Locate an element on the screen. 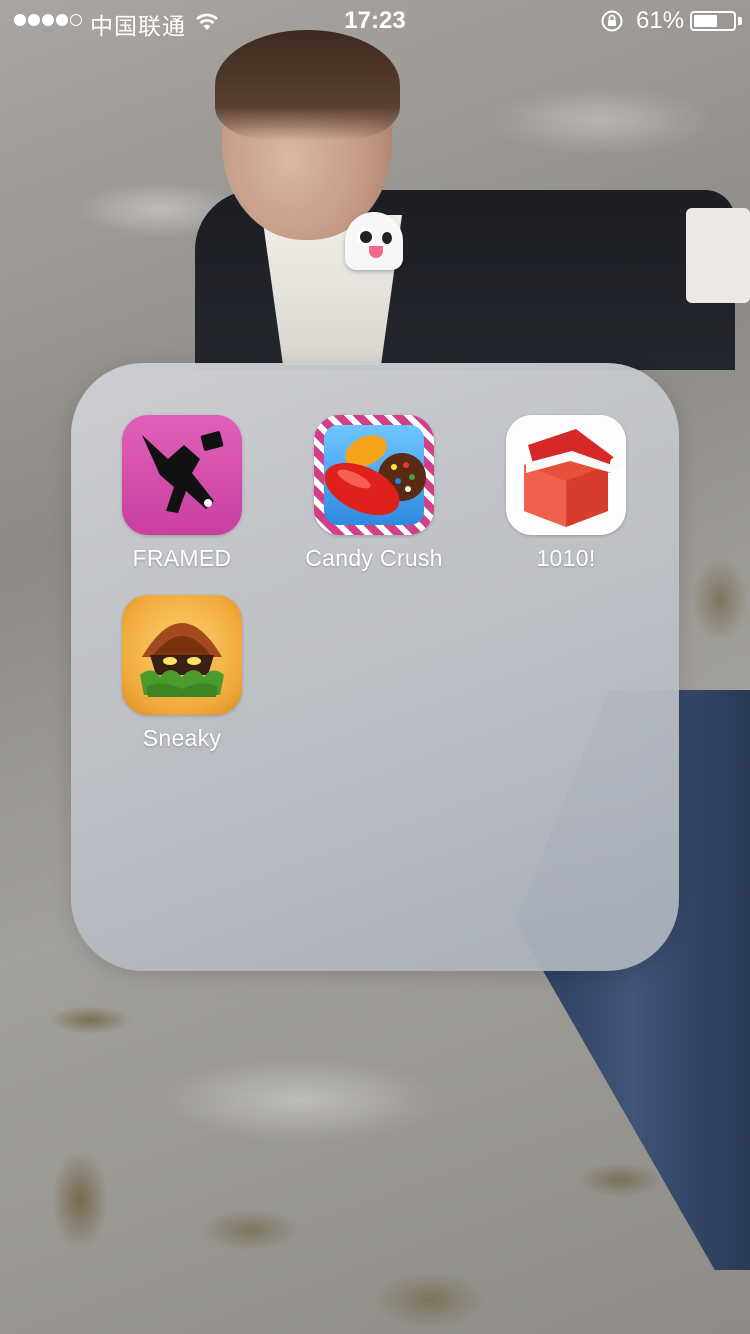 This screenshot has height=1334, width=750. battery-percent: 61% is located at coordinates (660, 20).